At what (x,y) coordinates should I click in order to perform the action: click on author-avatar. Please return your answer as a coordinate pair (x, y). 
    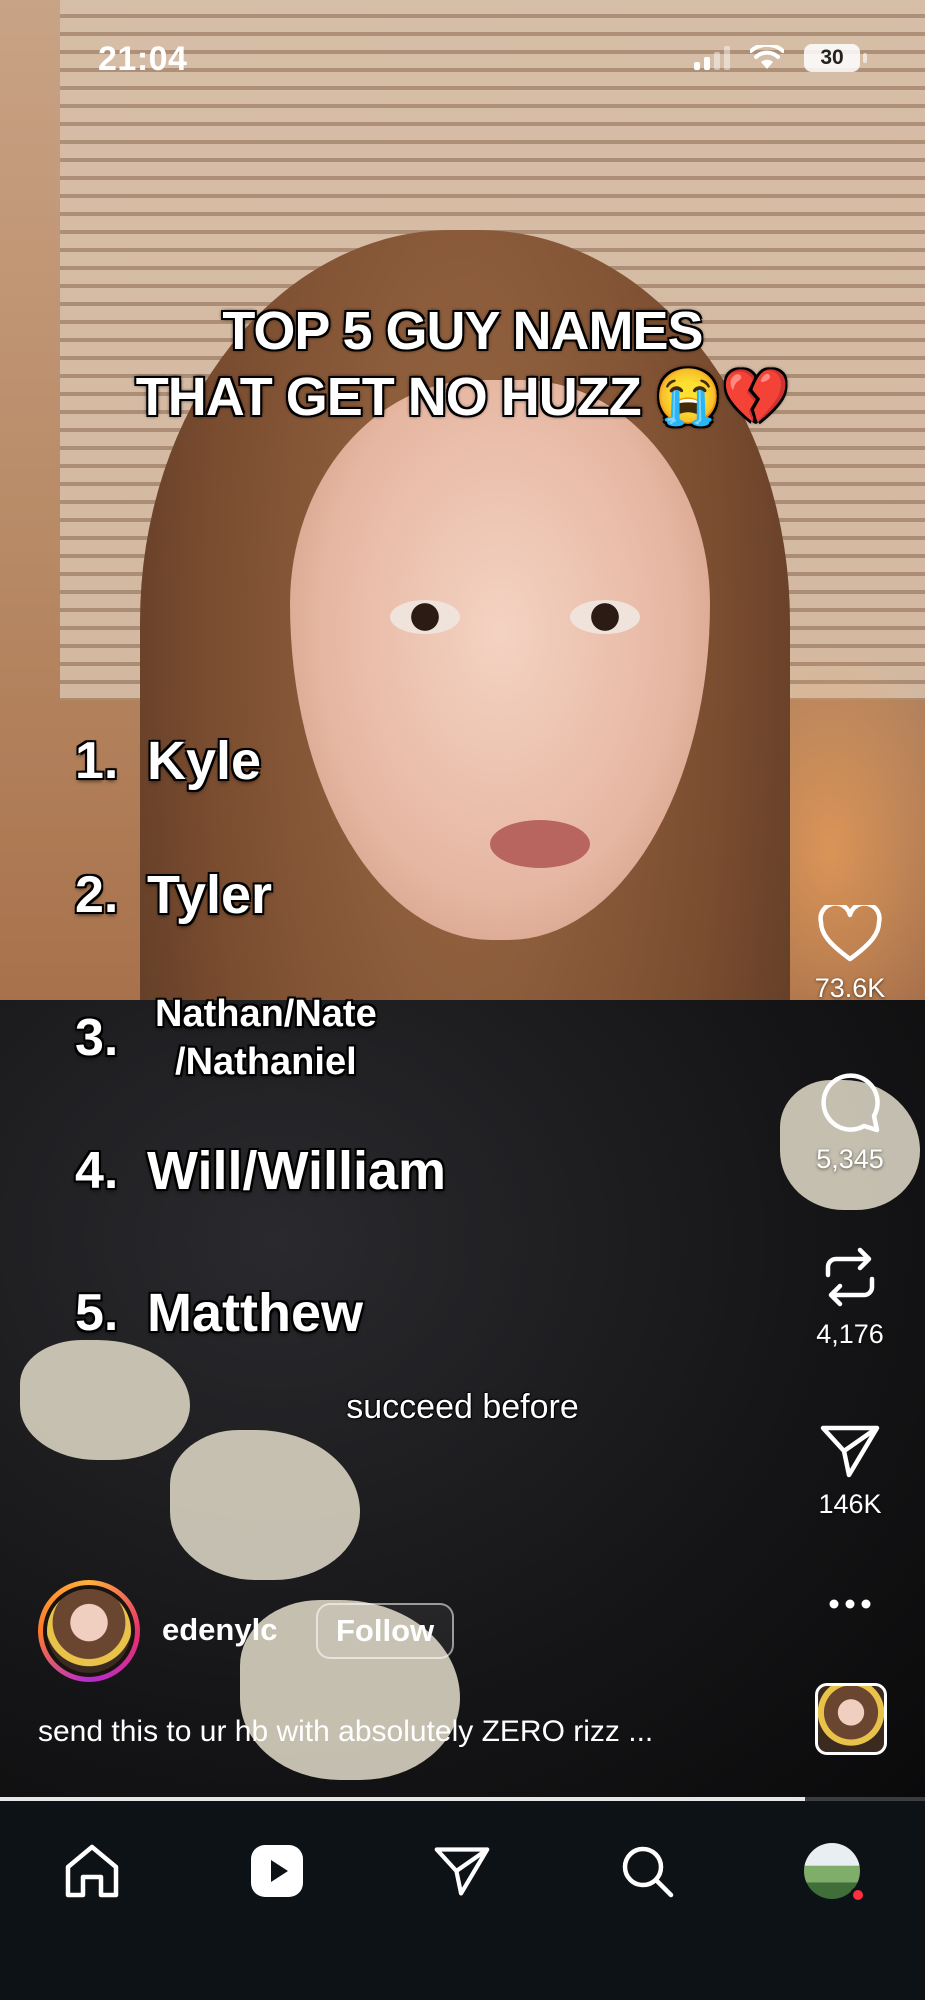
    Looking at the image, I should click on (89, 1631).